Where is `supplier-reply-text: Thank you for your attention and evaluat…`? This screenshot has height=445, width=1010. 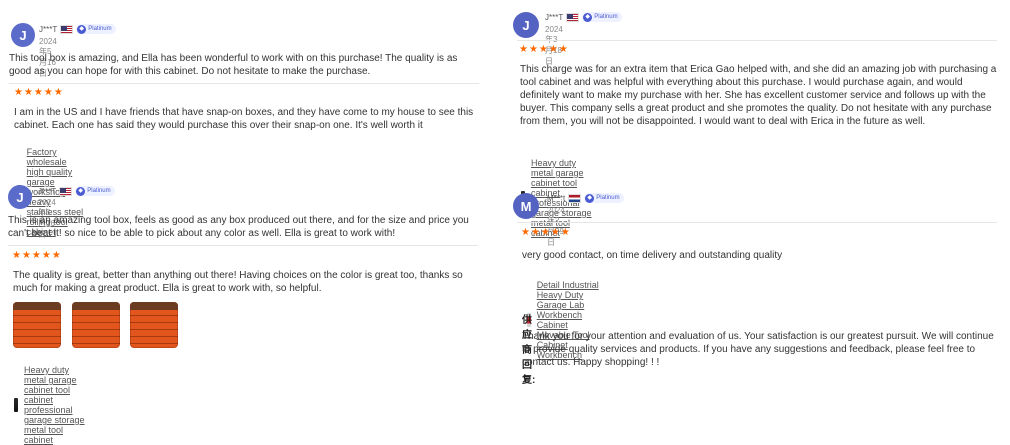 supplier-reply-text: Thank you for your attention and evaluat… is located at coordinates (758, 349).